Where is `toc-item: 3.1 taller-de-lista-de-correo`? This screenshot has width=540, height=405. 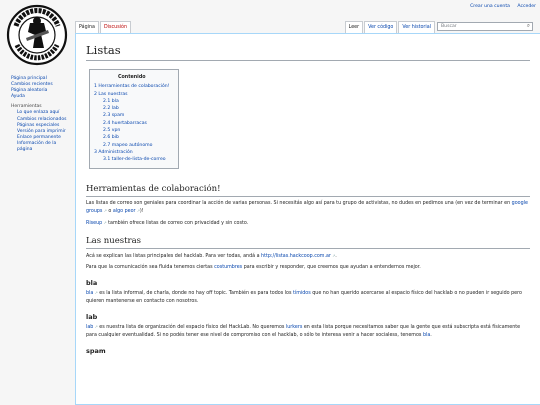
toc-item: 3.1 taller-de-lista-de-correo is located at coordinates (132, 159).